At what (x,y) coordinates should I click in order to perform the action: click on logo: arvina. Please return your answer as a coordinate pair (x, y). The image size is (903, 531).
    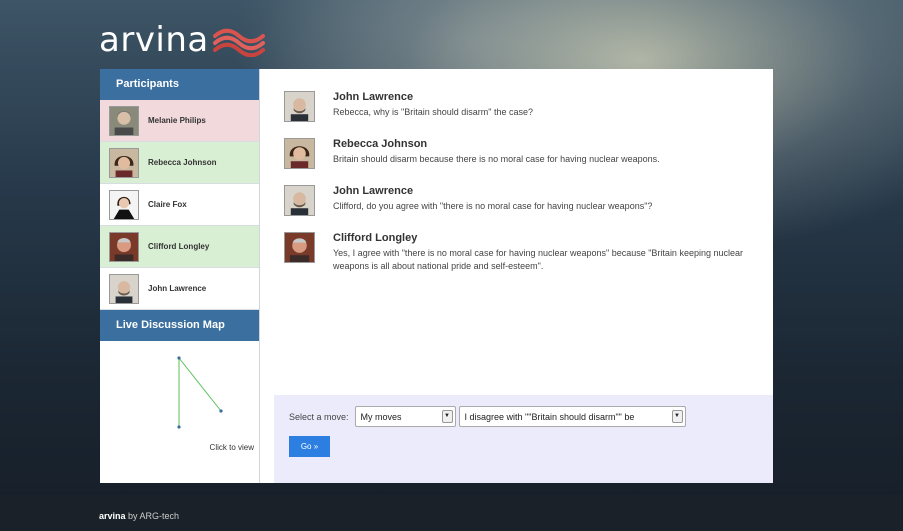
    Looking at the image, I should click on (182, 40).